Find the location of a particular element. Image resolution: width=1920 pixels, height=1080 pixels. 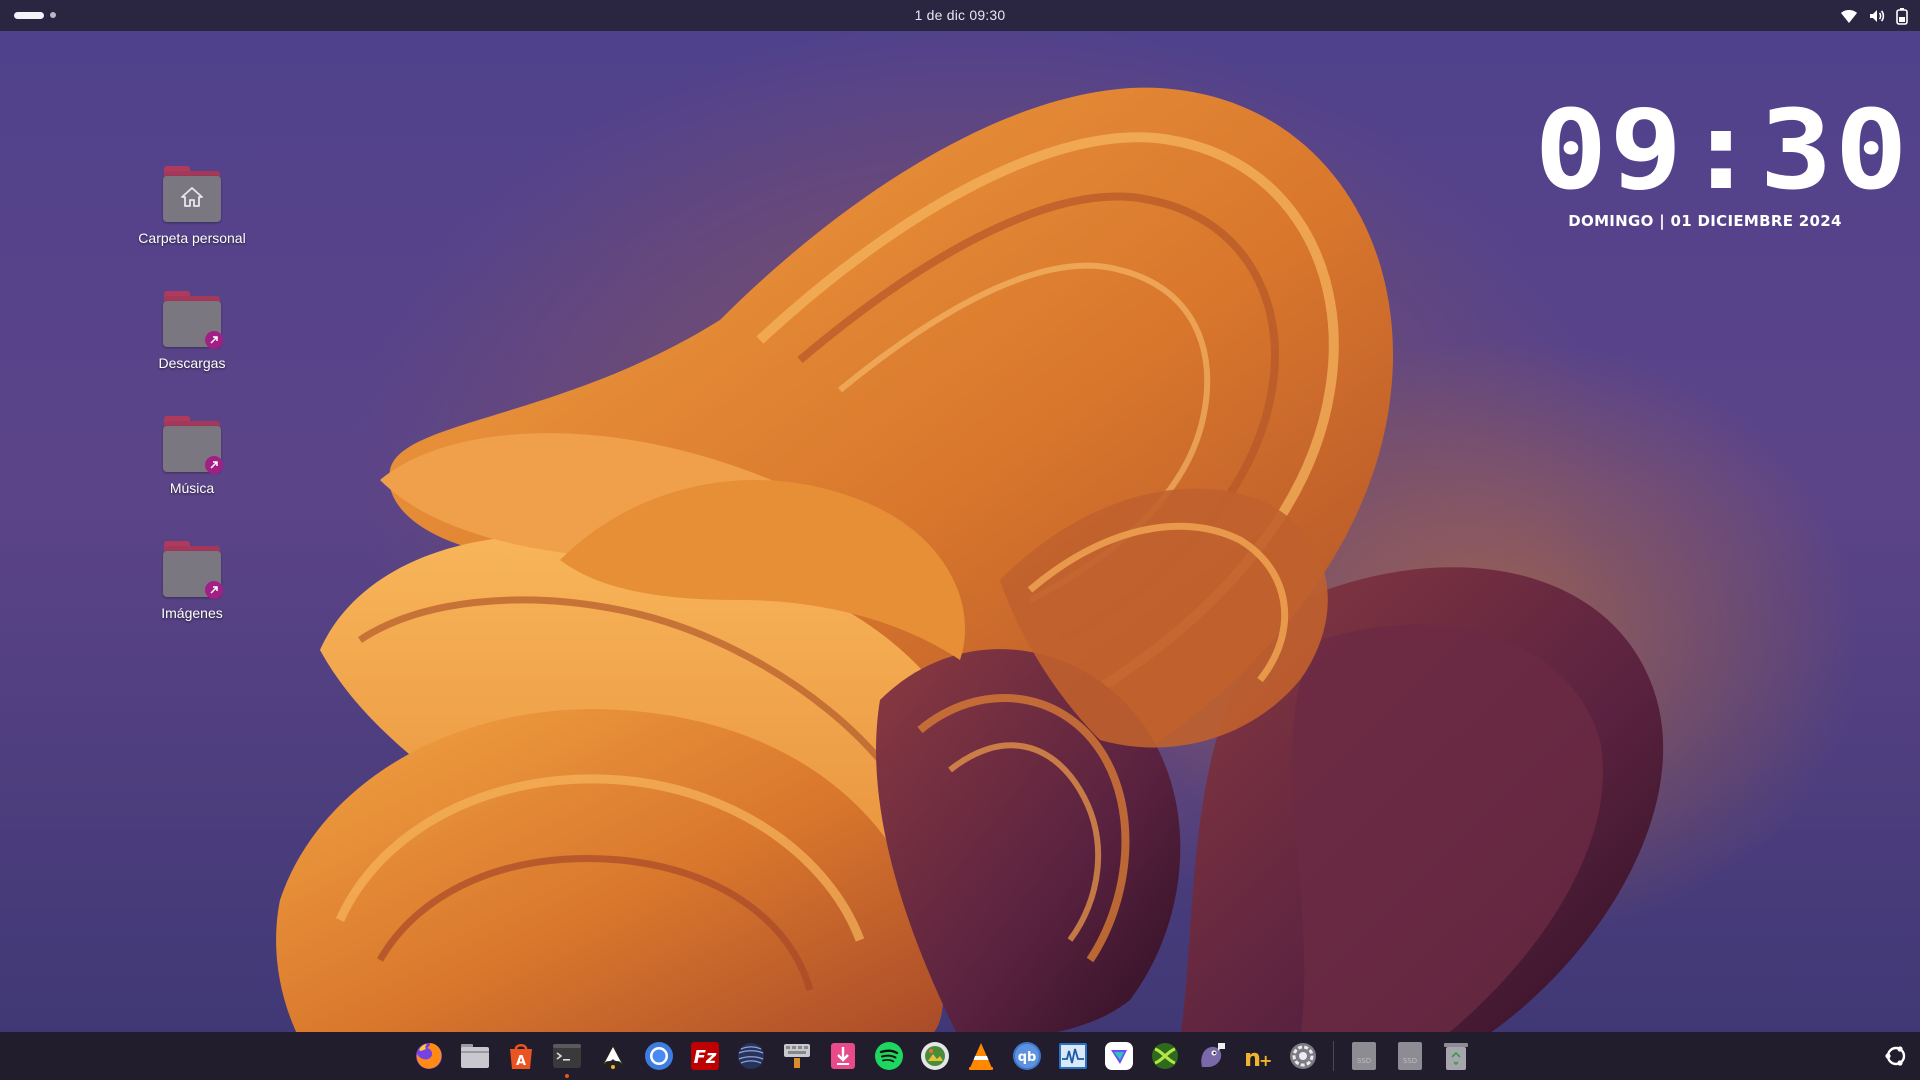

system-monitor-icon is located at coordinates (1073, 1056).